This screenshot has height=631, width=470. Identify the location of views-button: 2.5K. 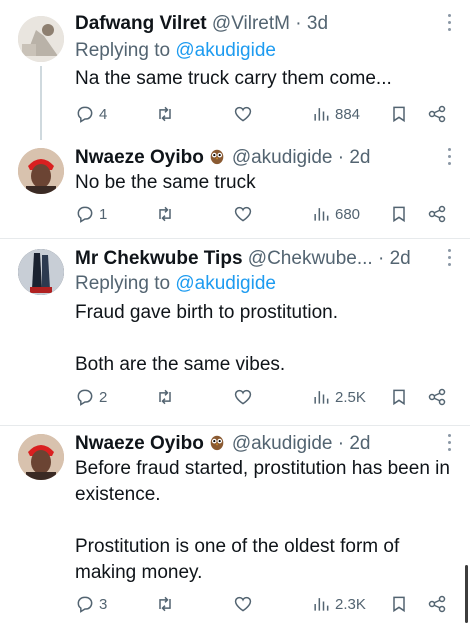
(338, 397).